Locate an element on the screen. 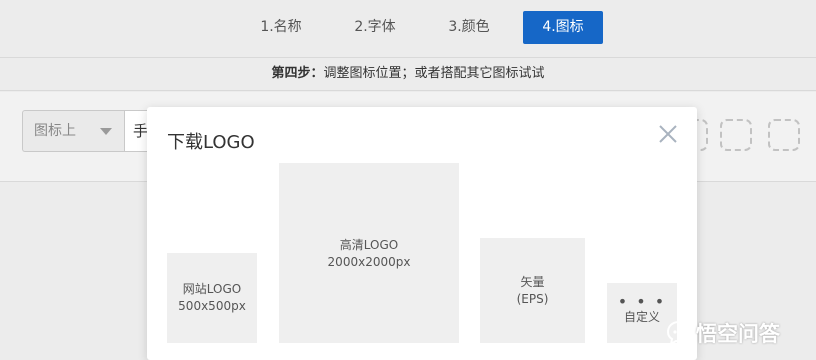  option-name: 矢量 is located at coordinates (532, 281).